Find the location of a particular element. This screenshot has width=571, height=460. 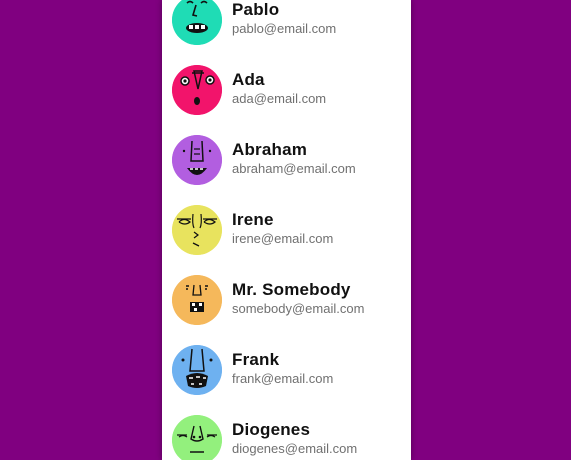

contact-name: Irene is located at coordinates (253, 219).